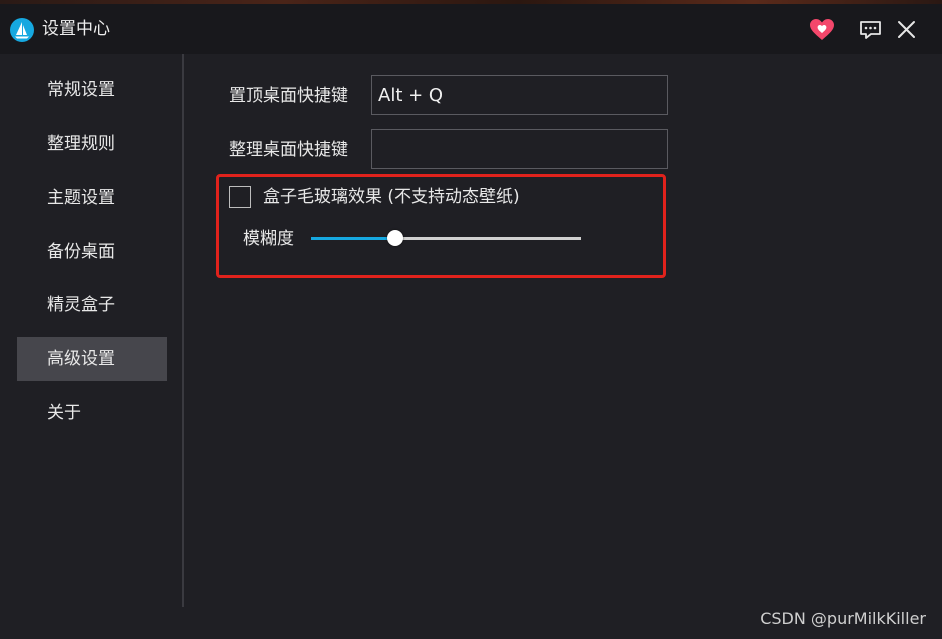 The width and height of the screenshot is (942, 639). Describe the element at coordinates (843, 618) in the screenshot. I see `watermark: CSDN @purMilkKiller` at that location.